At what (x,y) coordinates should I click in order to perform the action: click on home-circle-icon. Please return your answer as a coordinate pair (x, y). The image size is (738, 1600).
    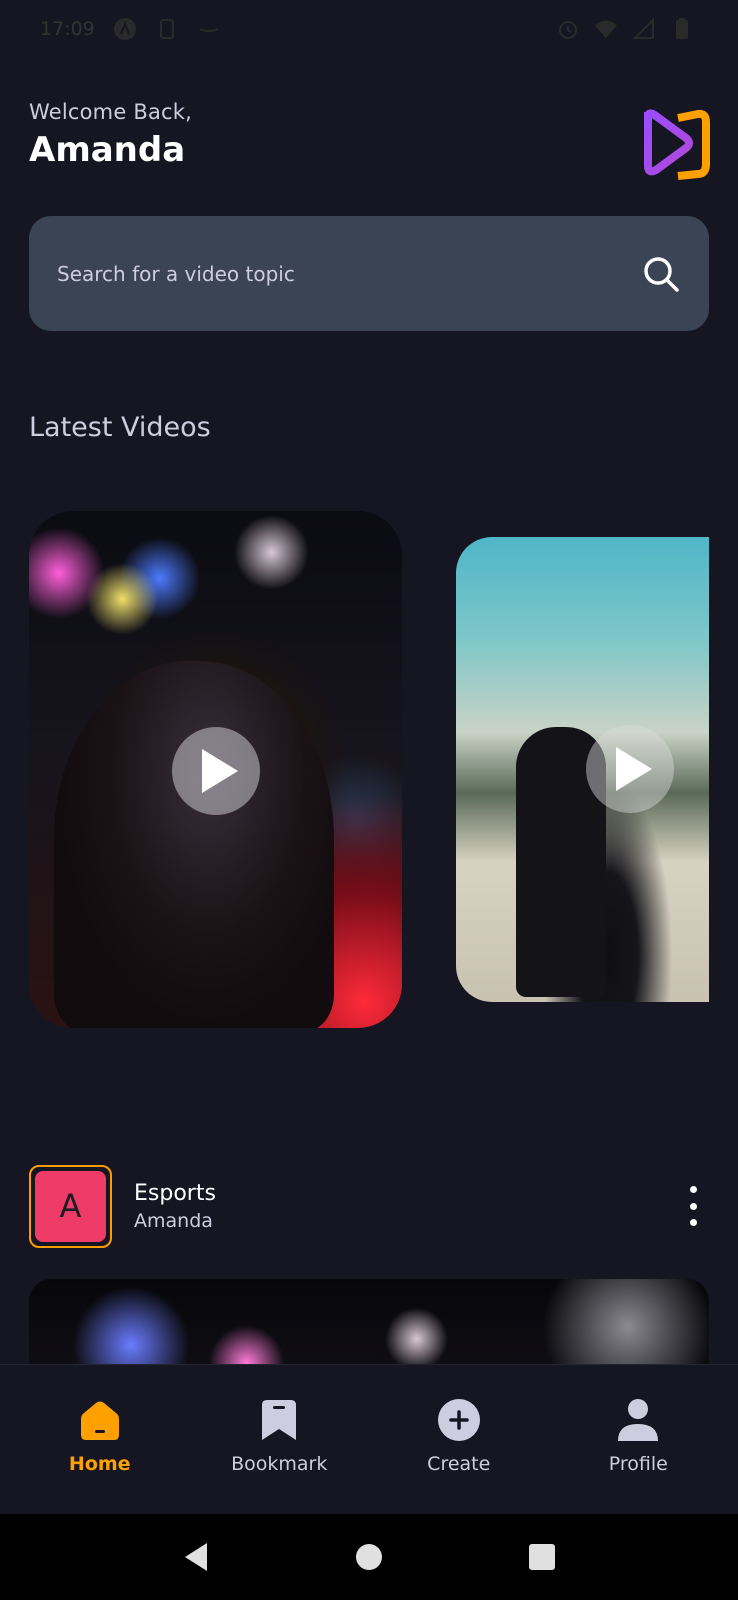
    Looking at the image, I should click on (369, 1557).